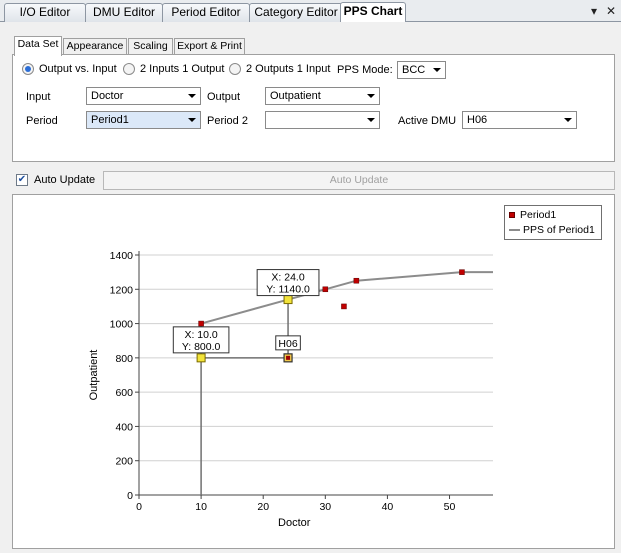  Describe the element at coordinates (150, 46) in the screenshot. I see `tab-scaling: Scaling` at that location.